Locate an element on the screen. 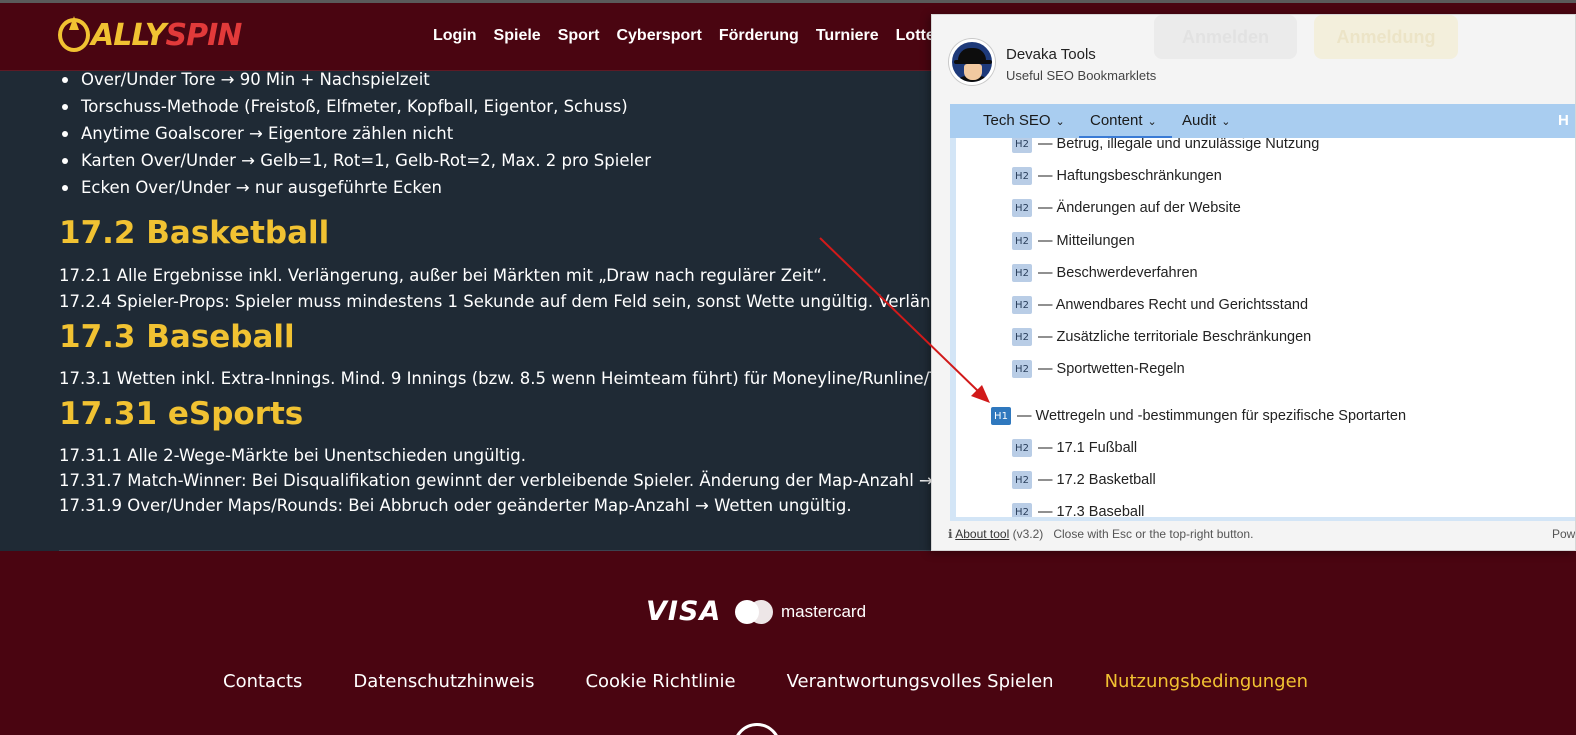 Image resolution: width=1576 pixels, height=735 pixels. login-button: Anmelden is located at coordinates (1225, 37).